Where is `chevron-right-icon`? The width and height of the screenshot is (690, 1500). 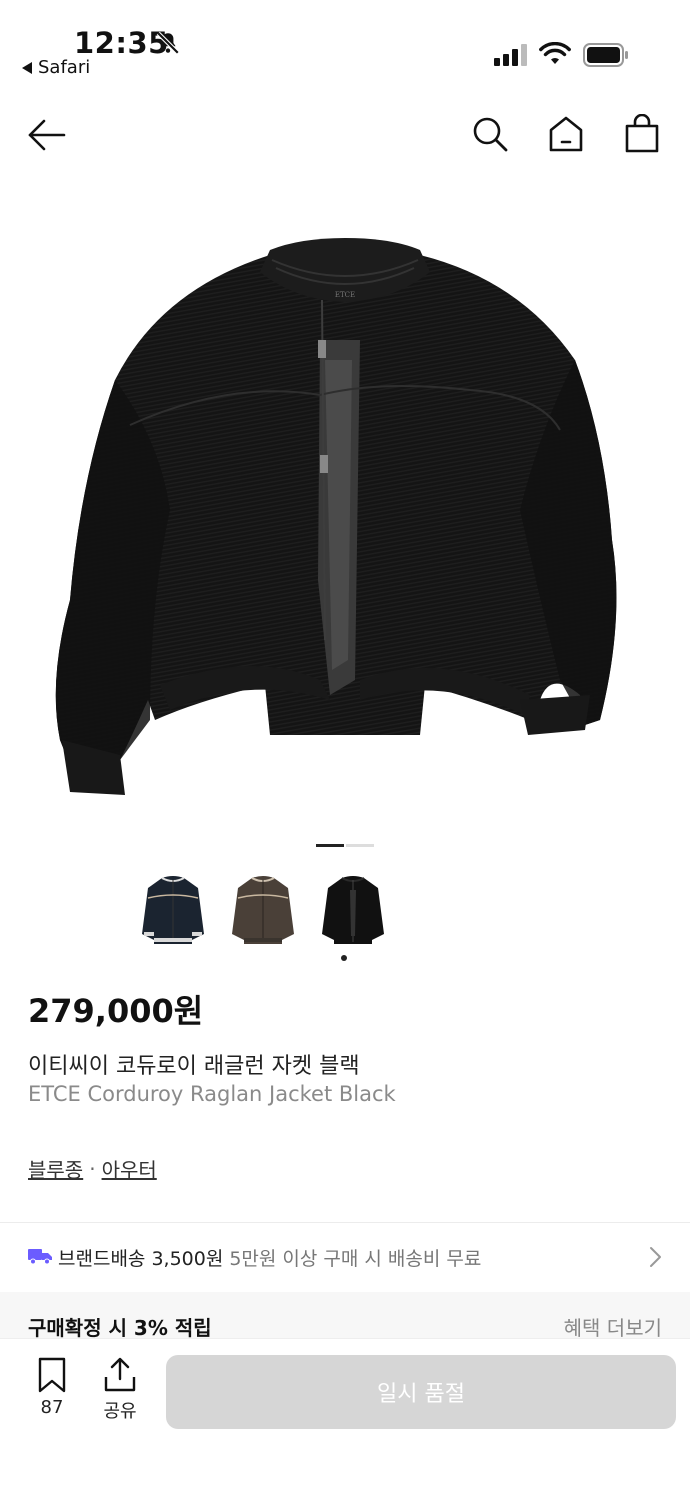
chevron-right-icon is located at coordinates (655, 1257).